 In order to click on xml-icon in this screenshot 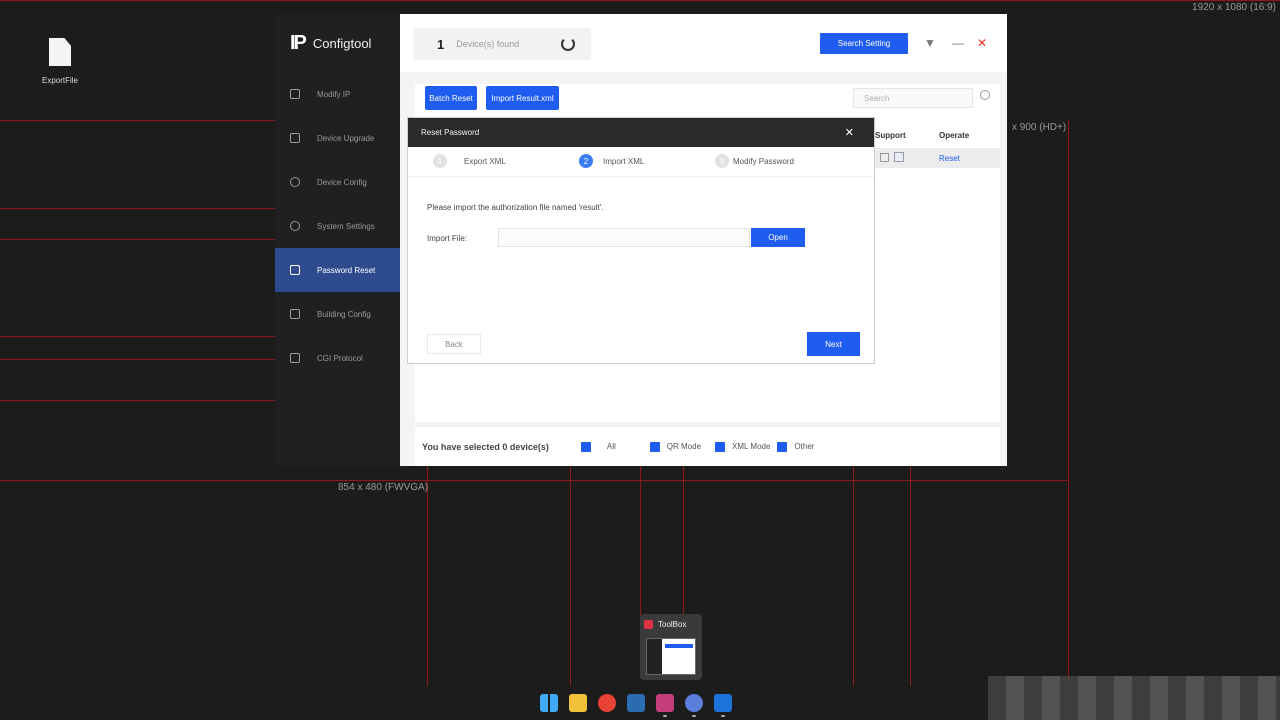, I will do `click(899, 157)`.